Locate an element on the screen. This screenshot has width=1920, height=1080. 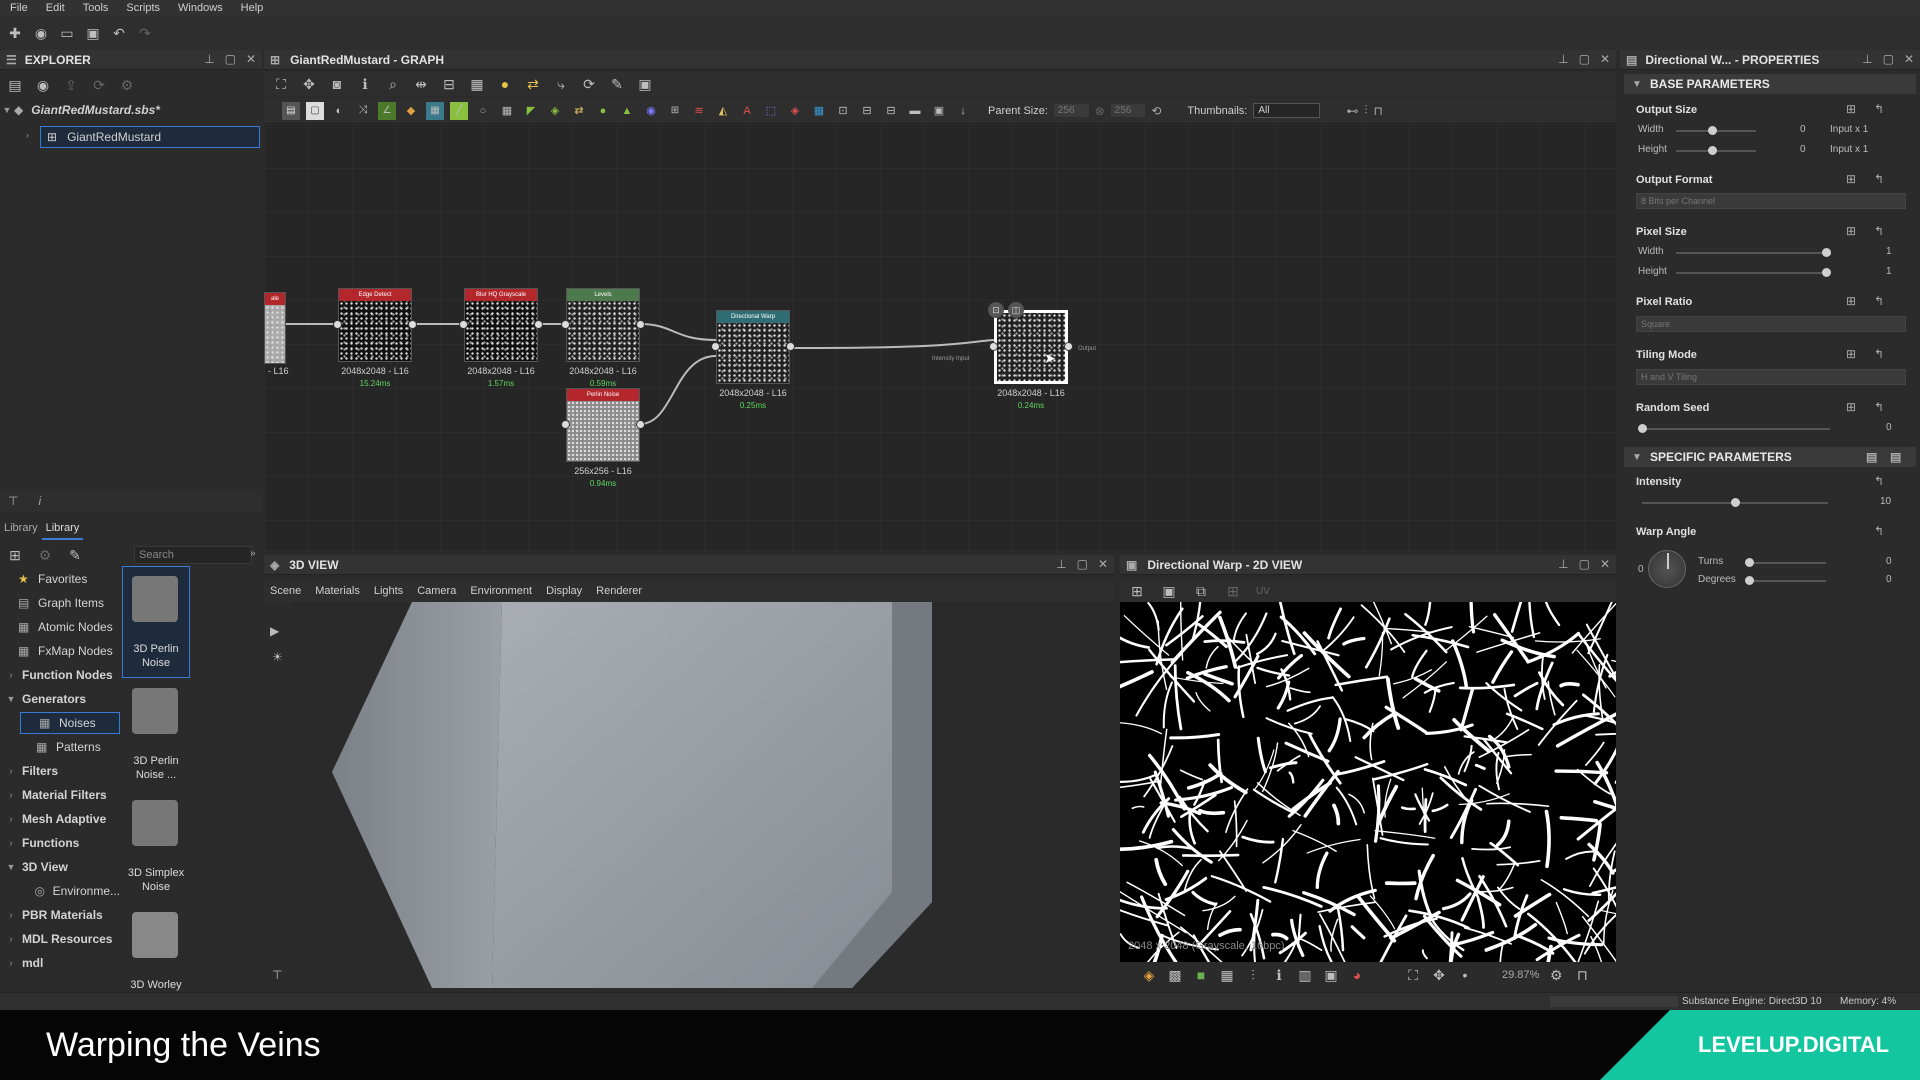
menu-file: File is located at coordinates (19, 8).